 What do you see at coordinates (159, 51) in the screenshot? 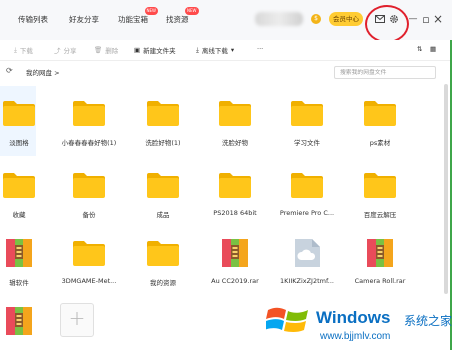
I see `new-folder-label: 新建文件夹` at bounding box center [159, 51].